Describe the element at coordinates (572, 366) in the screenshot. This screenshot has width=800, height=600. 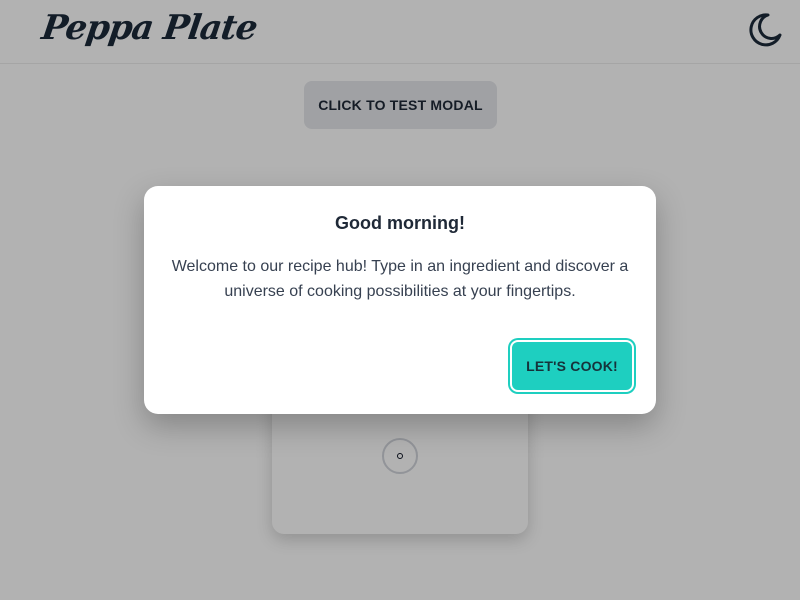
I see `lets-cook-button: LET'S COOK!` at that location.